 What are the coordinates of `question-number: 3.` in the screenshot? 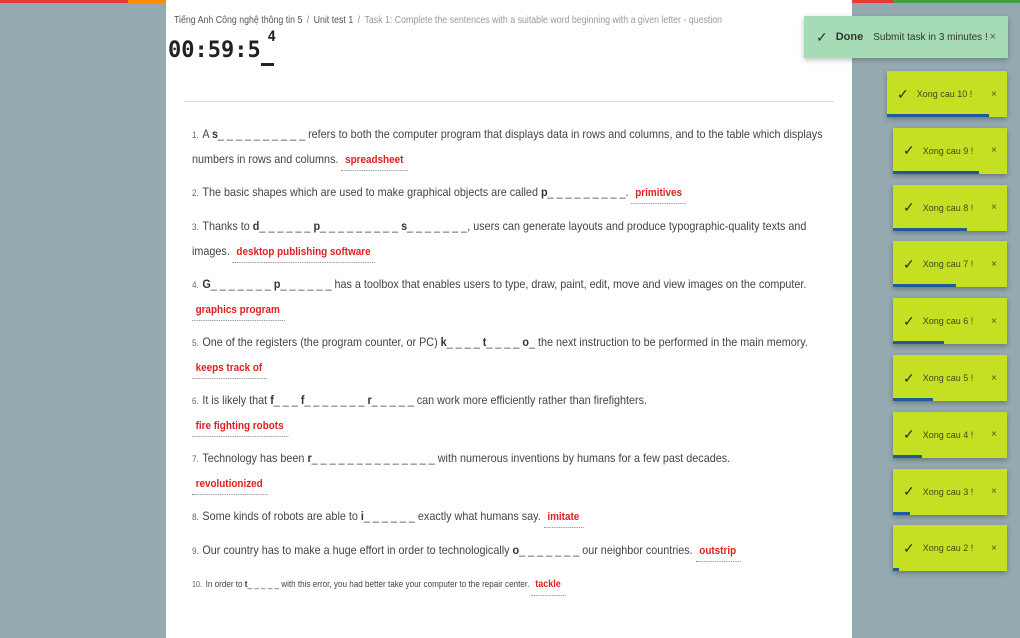 It's located at (195, 227).